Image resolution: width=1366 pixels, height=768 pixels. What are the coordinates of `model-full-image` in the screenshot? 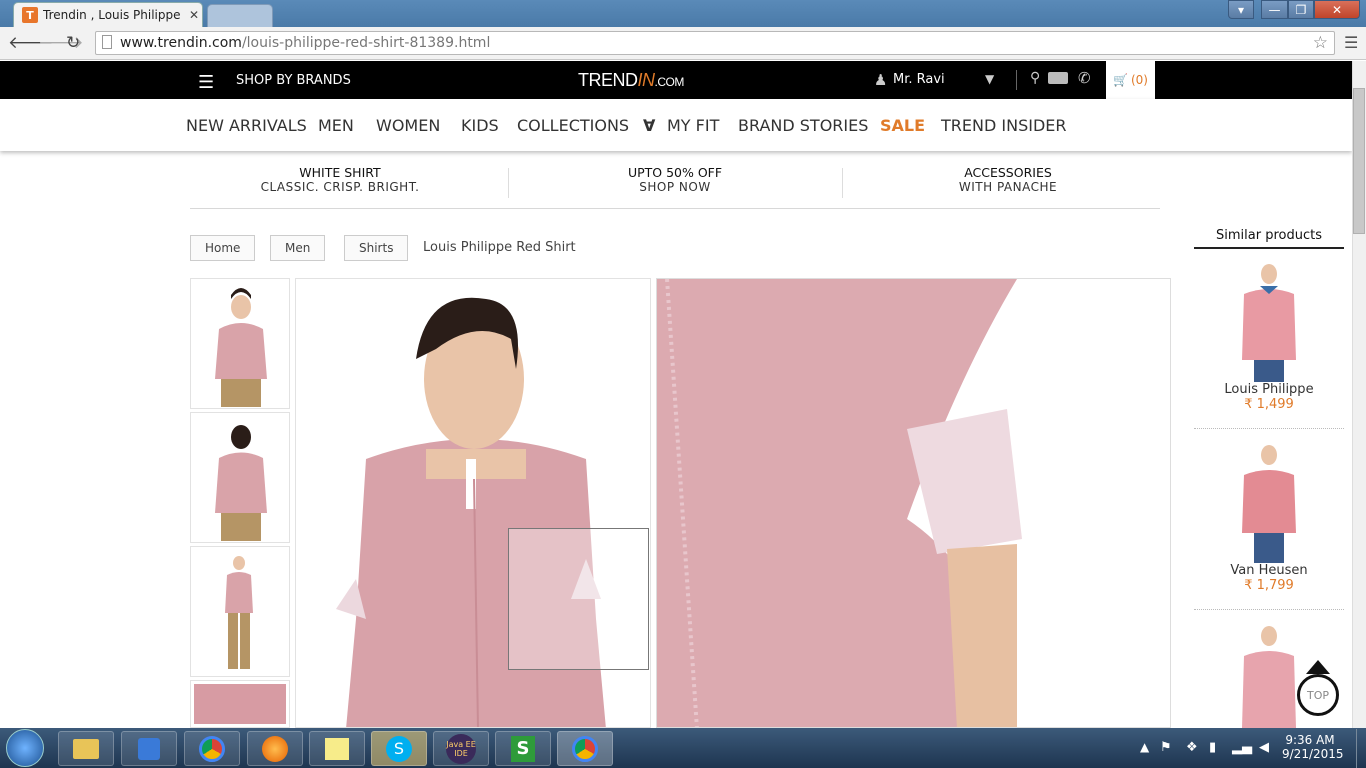 It's located at (239, 612).